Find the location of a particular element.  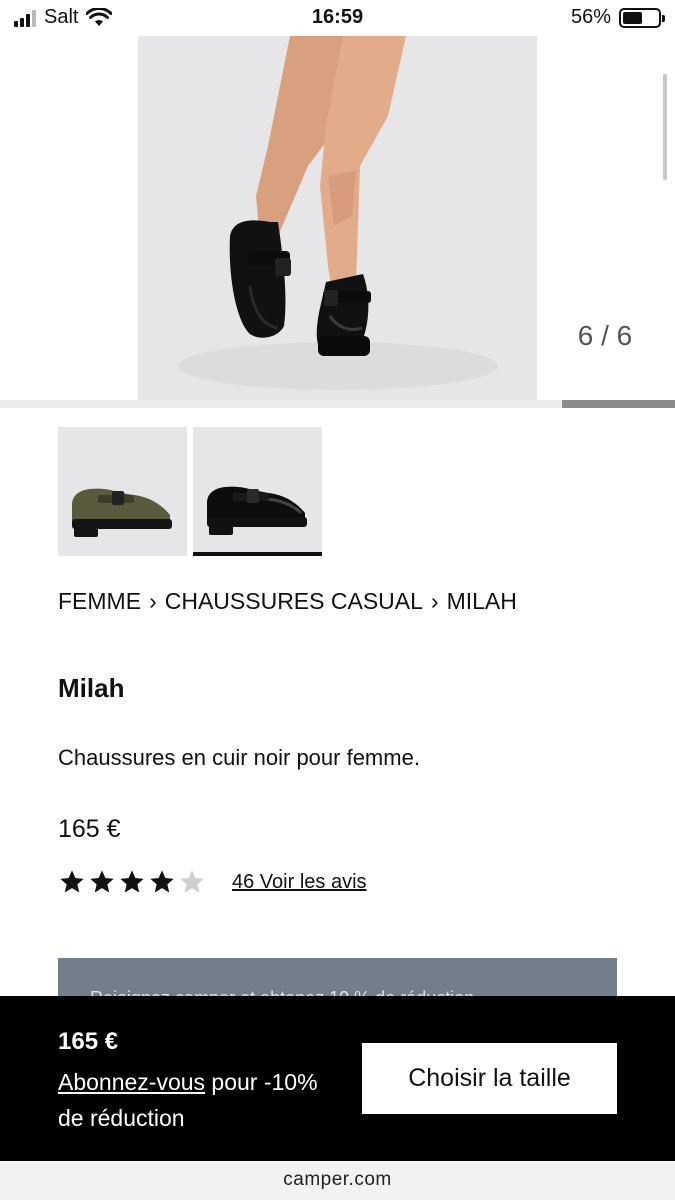

thumbnail-black-shoe is located at coordinates (257, 491).